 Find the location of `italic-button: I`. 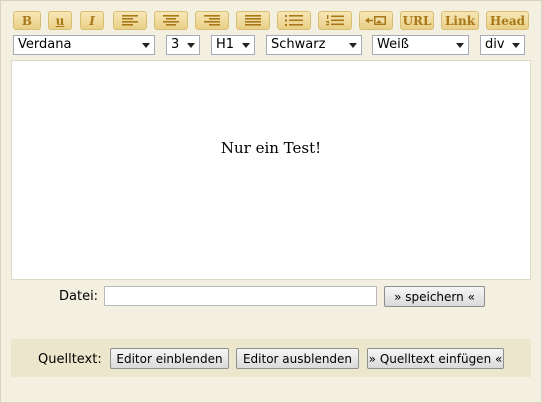

italic-button: I is located at coordinates (92, 20).